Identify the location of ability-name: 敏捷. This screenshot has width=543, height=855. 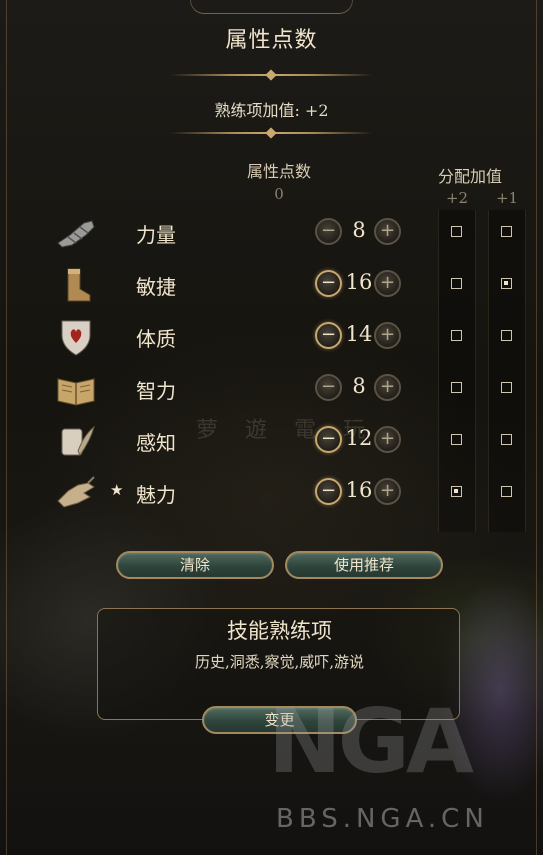
(156, 287).